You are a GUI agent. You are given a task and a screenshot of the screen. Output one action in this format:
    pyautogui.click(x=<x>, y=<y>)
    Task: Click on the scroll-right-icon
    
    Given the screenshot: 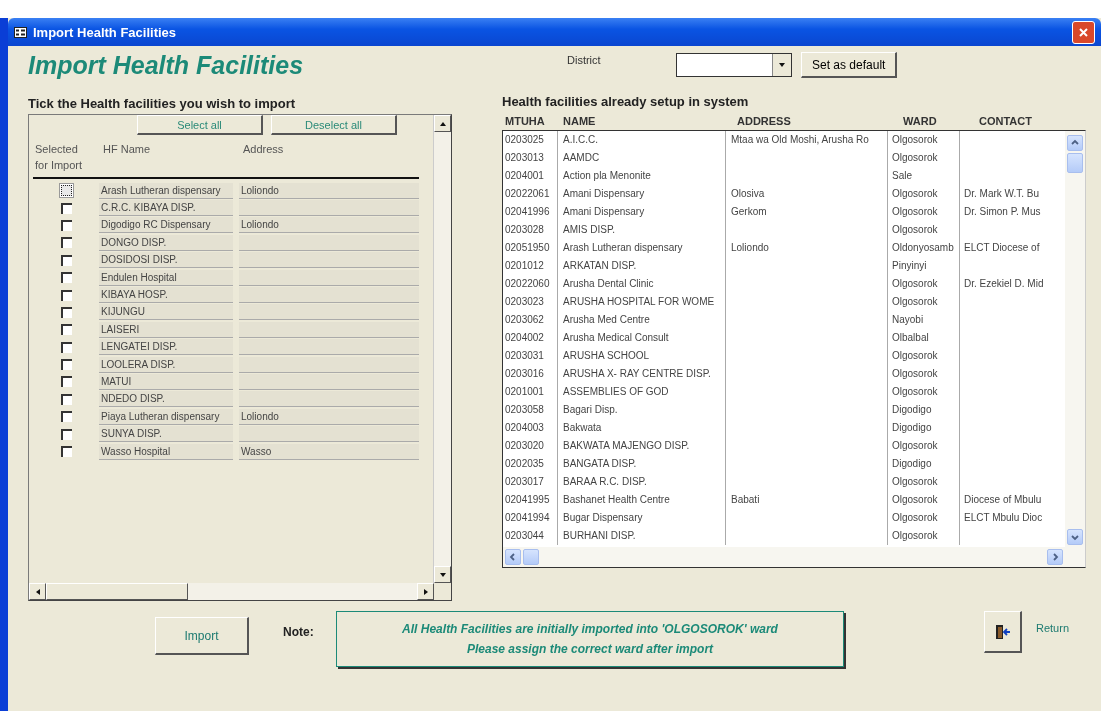 What is the action you would take?
    pyautogui.click(x=425, y=591)
    